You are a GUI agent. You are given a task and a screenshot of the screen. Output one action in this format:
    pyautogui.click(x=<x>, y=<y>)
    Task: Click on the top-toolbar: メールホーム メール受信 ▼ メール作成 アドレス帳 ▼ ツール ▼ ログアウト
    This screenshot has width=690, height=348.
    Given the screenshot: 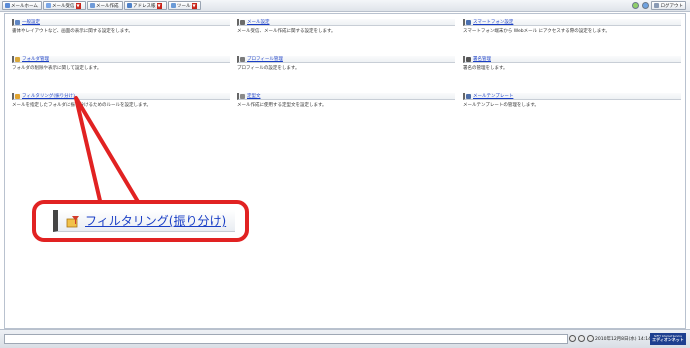 What is the action you would take?
    pyautogui.click(x=345, y=6)
    